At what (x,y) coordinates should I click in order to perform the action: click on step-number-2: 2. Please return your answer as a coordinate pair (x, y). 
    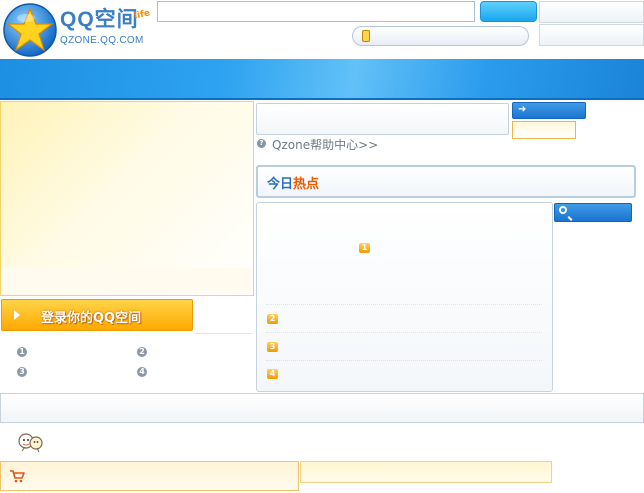
    Looking at the image, I should click on (142, 352).